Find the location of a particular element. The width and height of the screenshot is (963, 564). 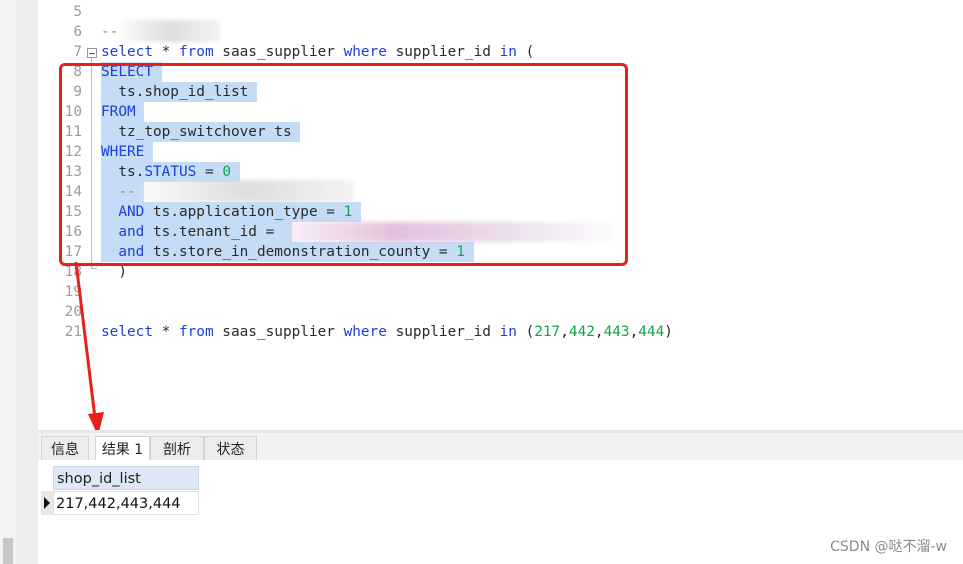

line-number: 21 is located at coordinates (73, 332).